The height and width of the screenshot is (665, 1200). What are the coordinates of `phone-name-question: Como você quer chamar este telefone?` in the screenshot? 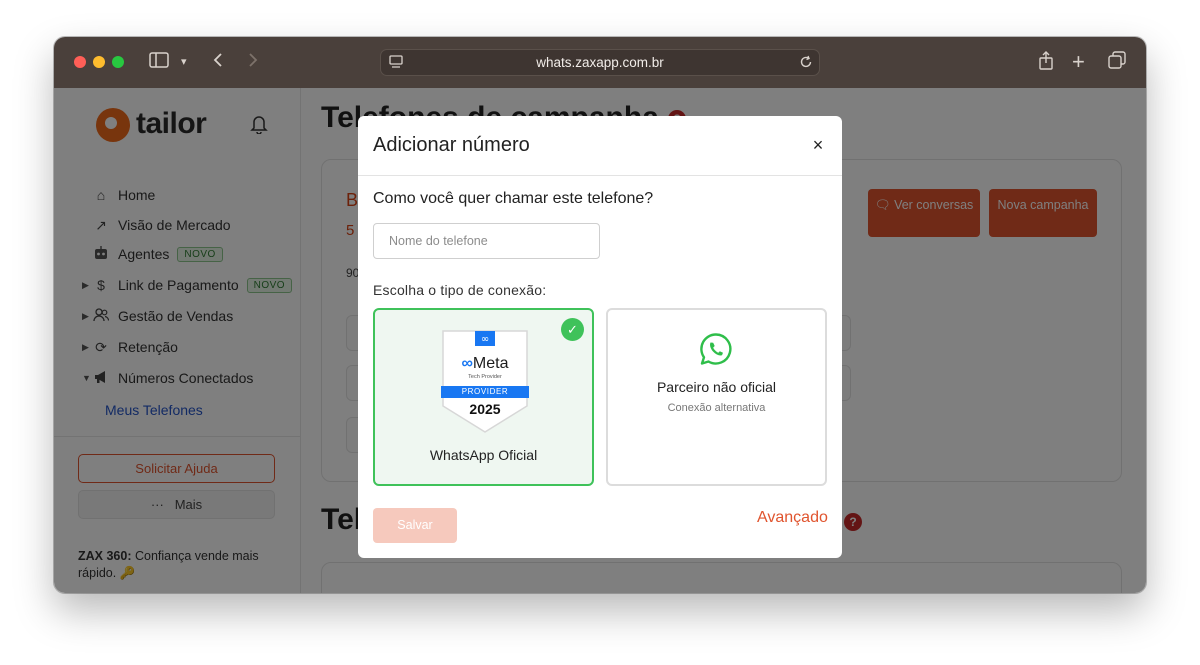 It's located at (513, 198).